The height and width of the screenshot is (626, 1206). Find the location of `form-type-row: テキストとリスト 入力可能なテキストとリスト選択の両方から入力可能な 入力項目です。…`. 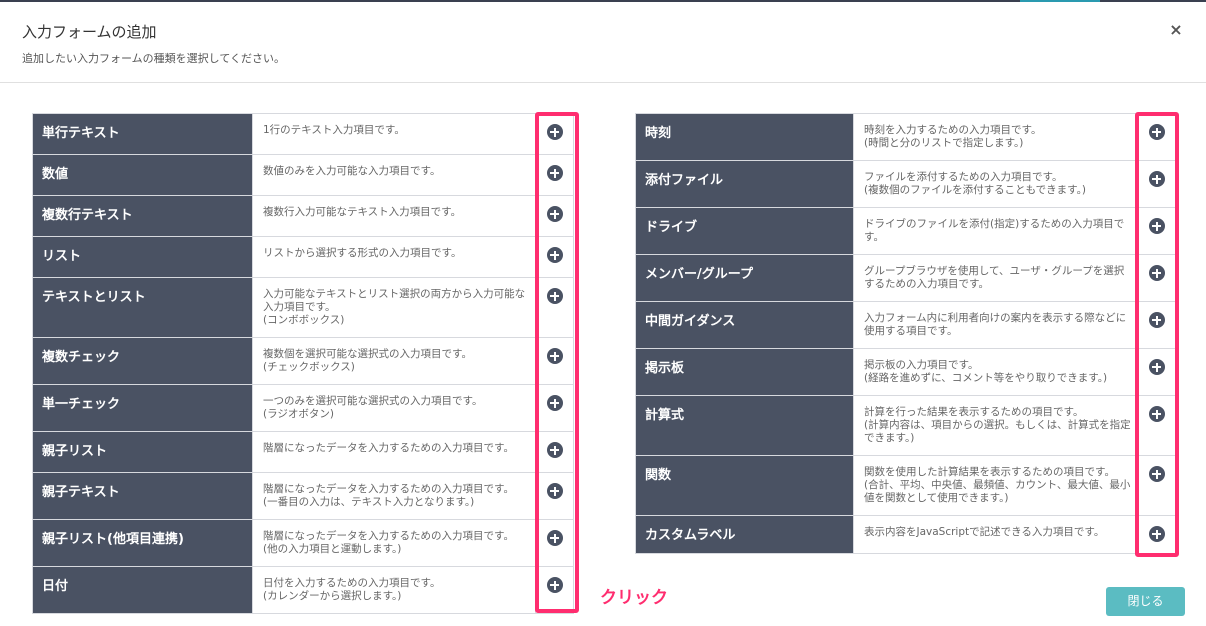

form-type-row: テキストとリスト 入力可能なテキストとリスト選択の両方から入力可能な 入力項目です。… is located at coordinates (303, 307).